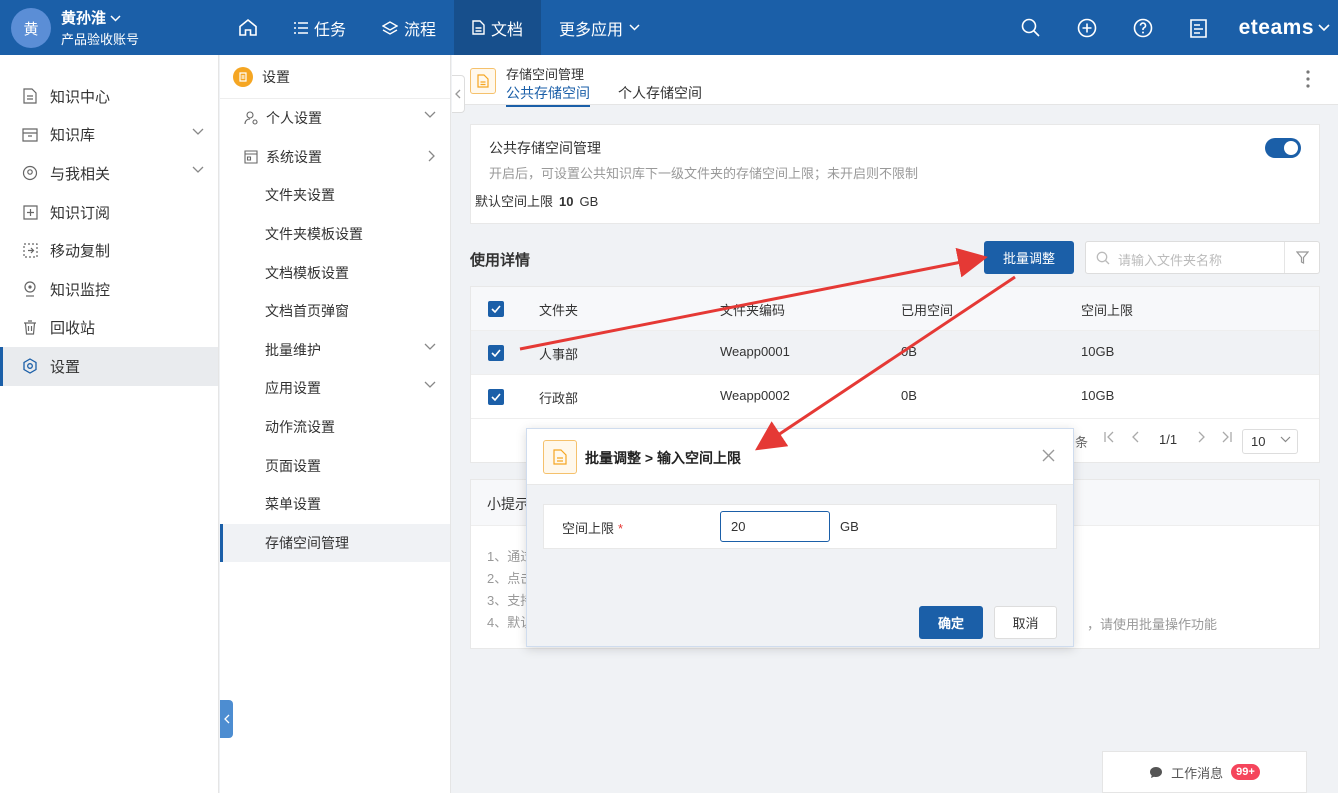  I want to click on move-copy-icon, so click(30, 251).